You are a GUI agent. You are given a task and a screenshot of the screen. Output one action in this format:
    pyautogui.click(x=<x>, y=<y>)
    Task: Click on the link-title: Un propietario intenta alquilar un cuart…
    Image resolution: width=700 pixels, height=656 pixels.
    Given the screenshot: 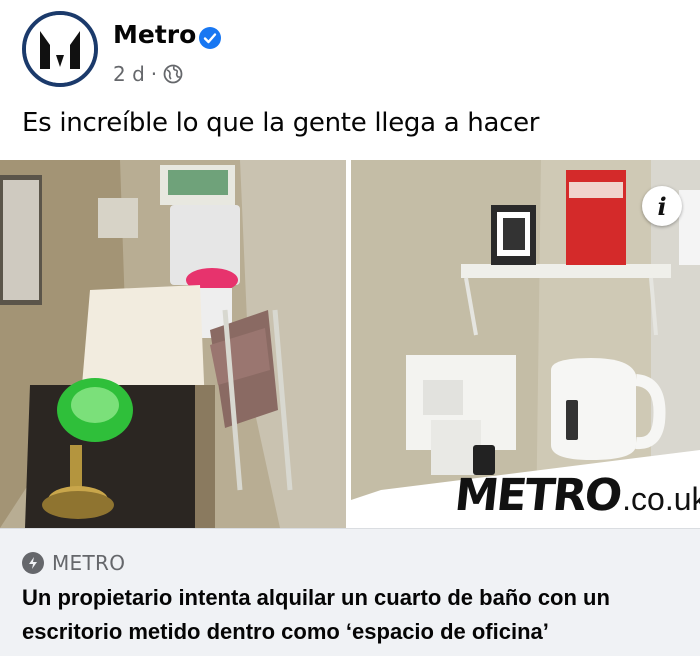 What is the action you would take?
    pyautogui.click(x=352, y=615)
    